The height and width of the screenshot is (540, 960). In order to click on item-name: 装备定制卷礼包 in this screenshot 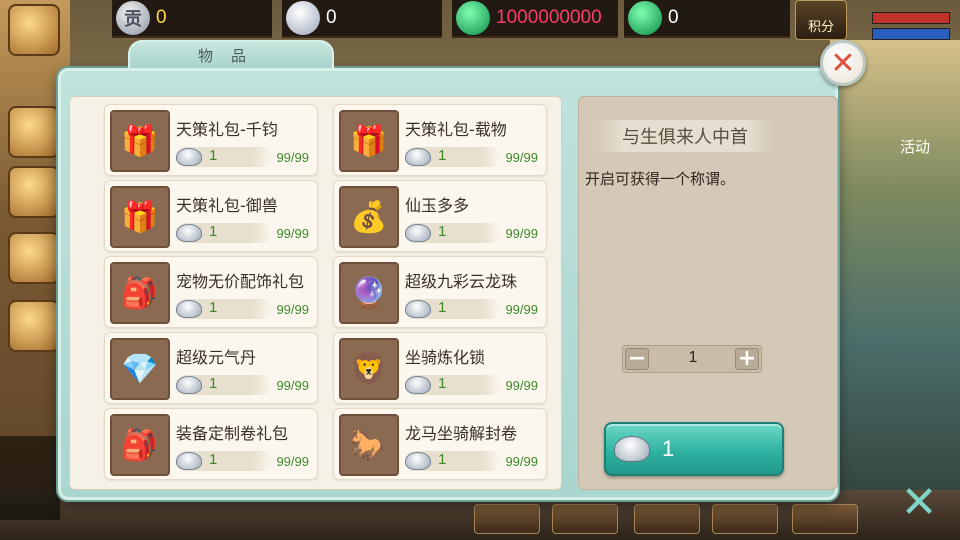, I will do `click(232, 433)`.